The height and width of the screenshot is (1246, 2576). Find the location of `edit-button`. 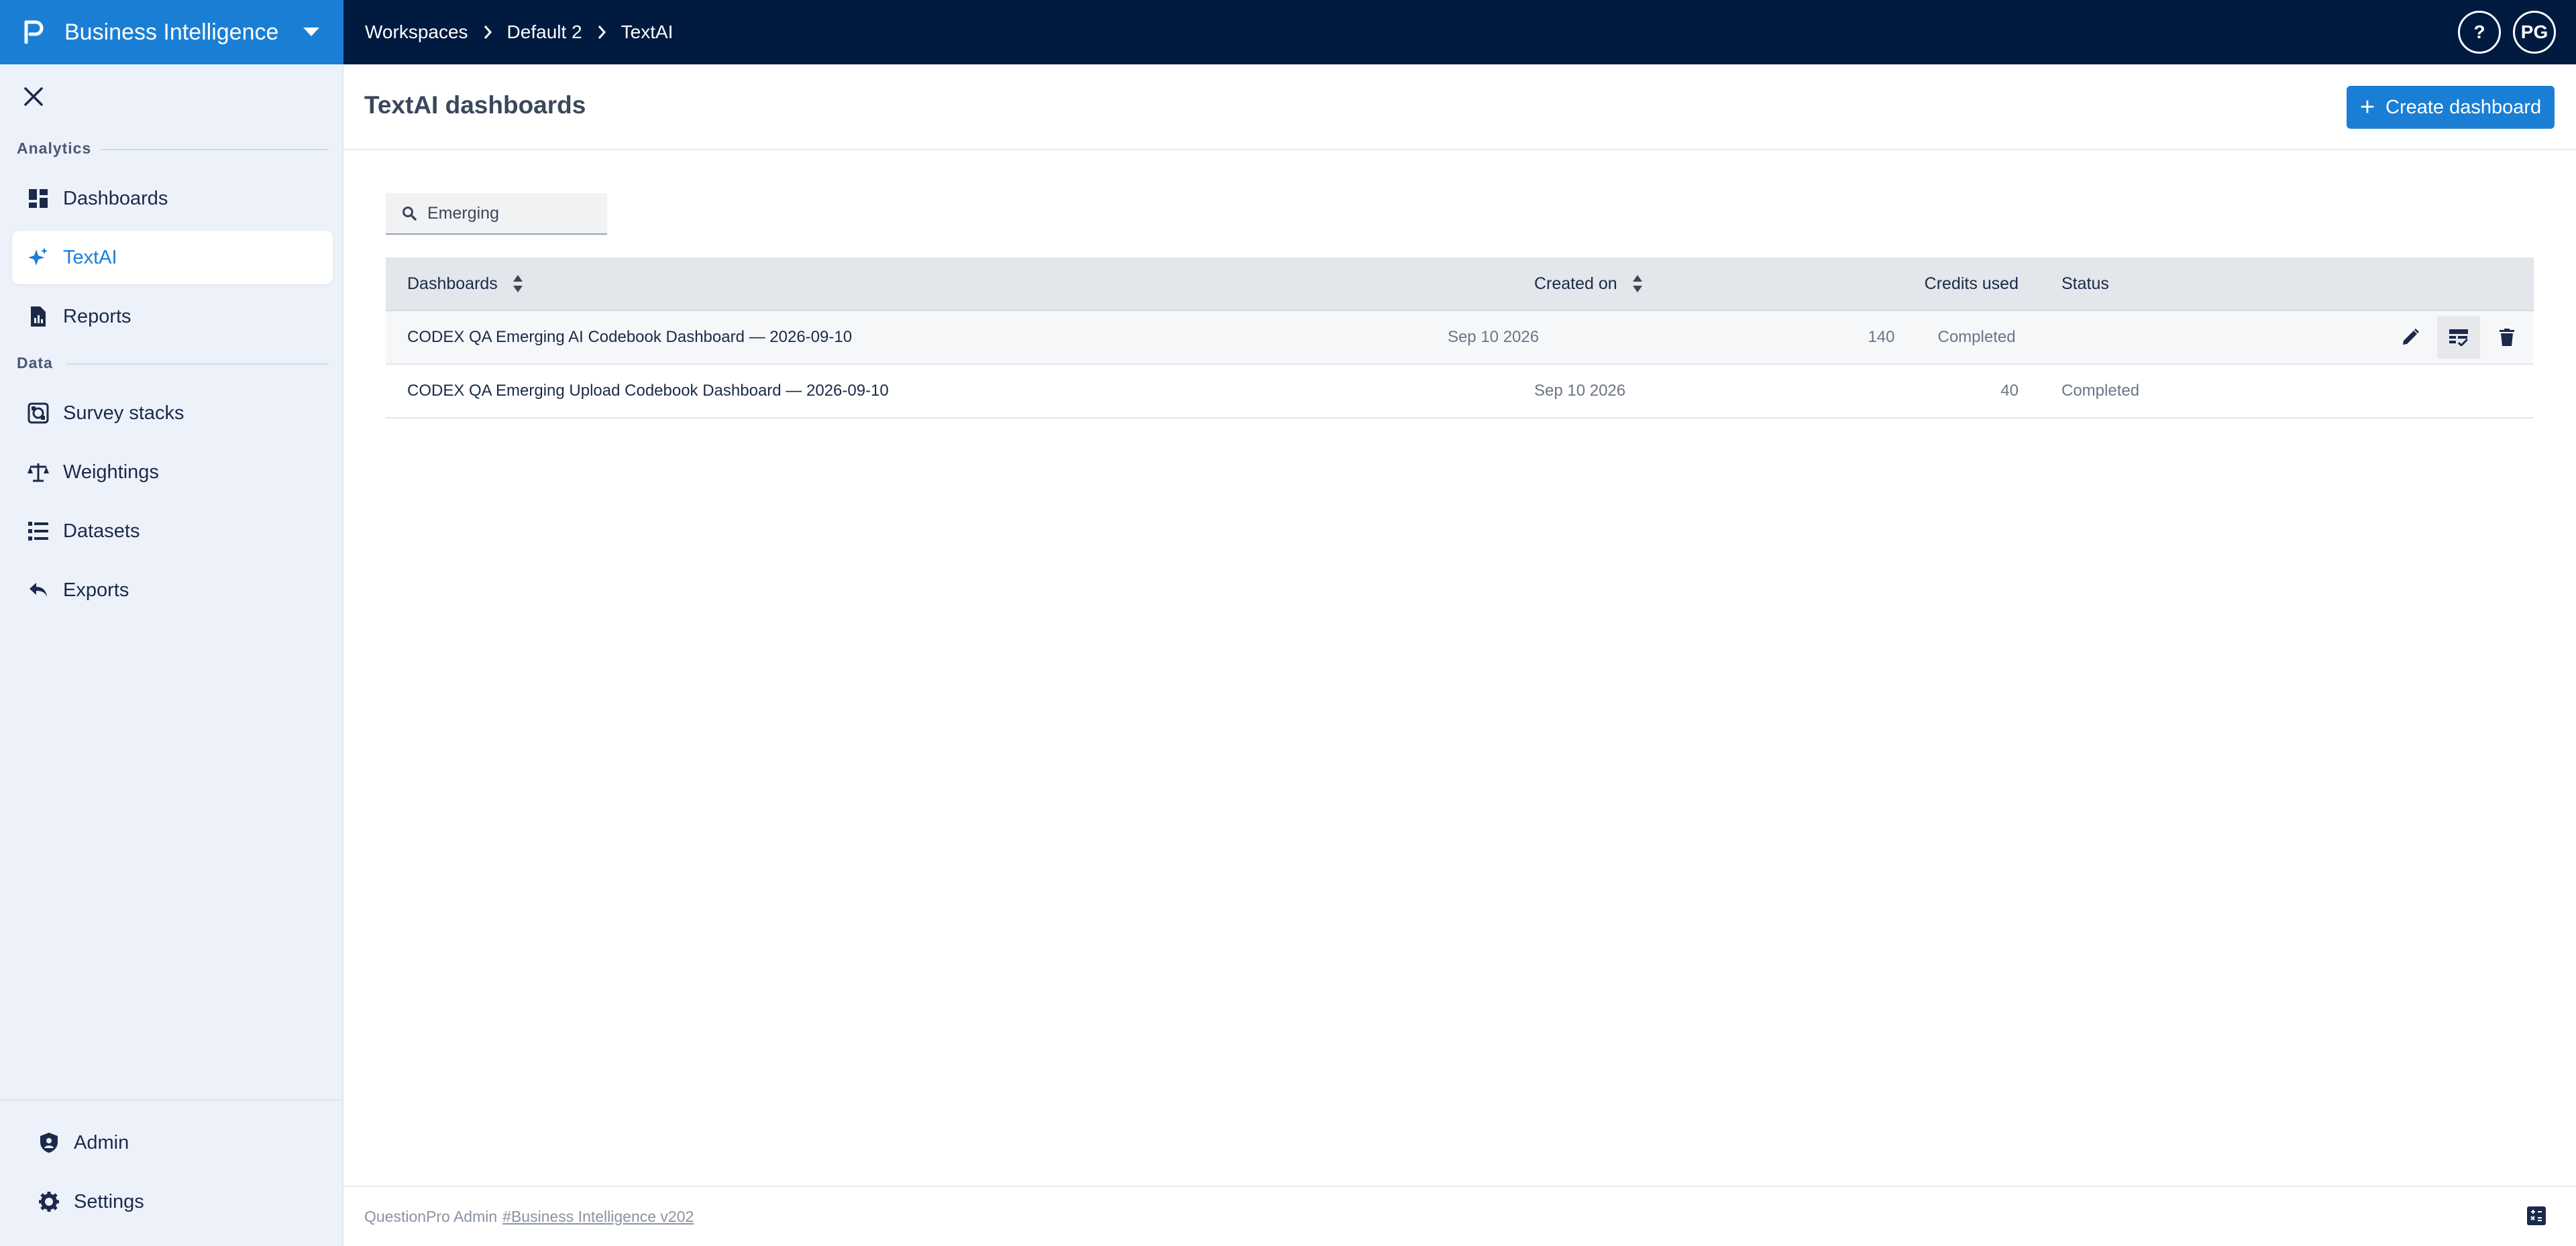

edit-button is located at coordinates (2410, 337).